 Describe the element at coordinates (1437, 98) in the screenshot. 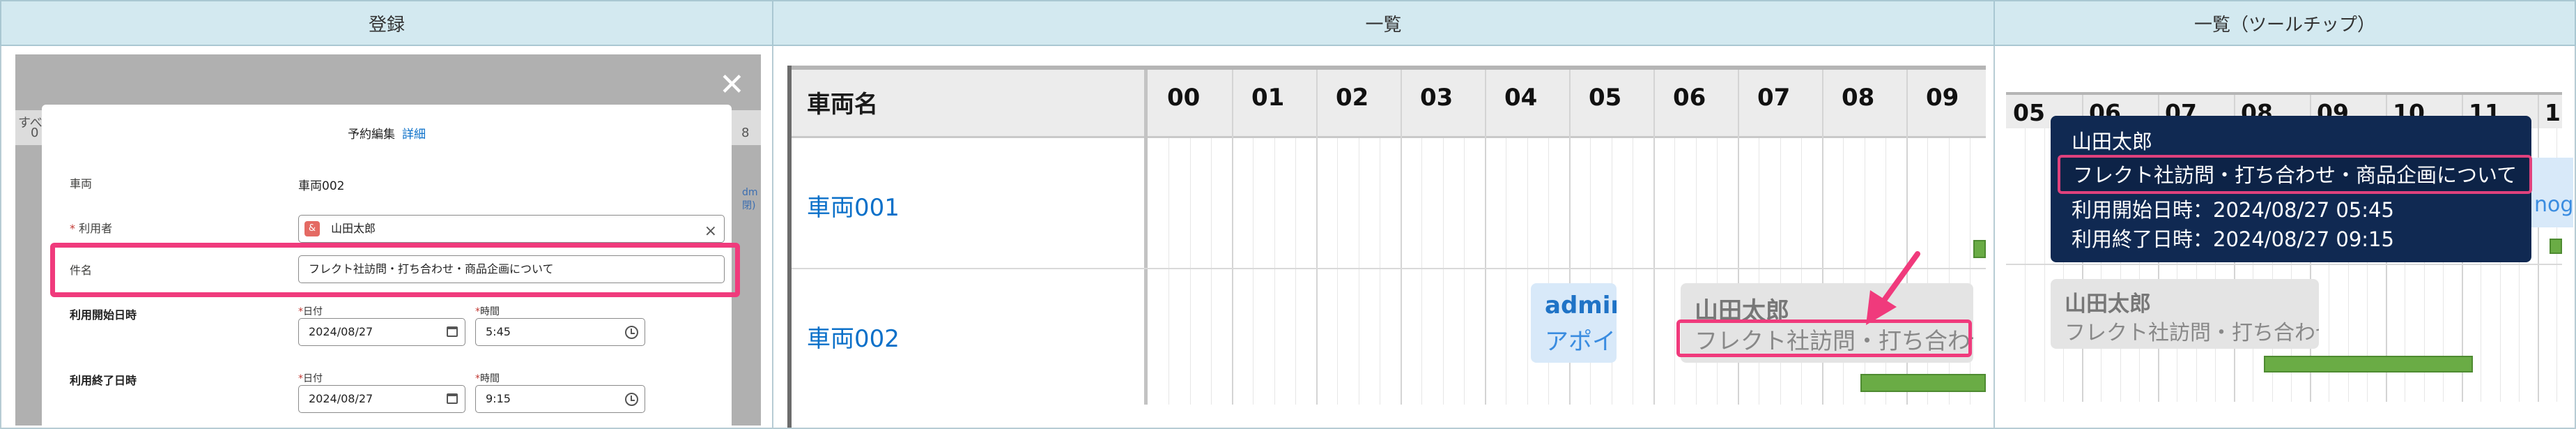

I see `hour-header: 03` at that location.